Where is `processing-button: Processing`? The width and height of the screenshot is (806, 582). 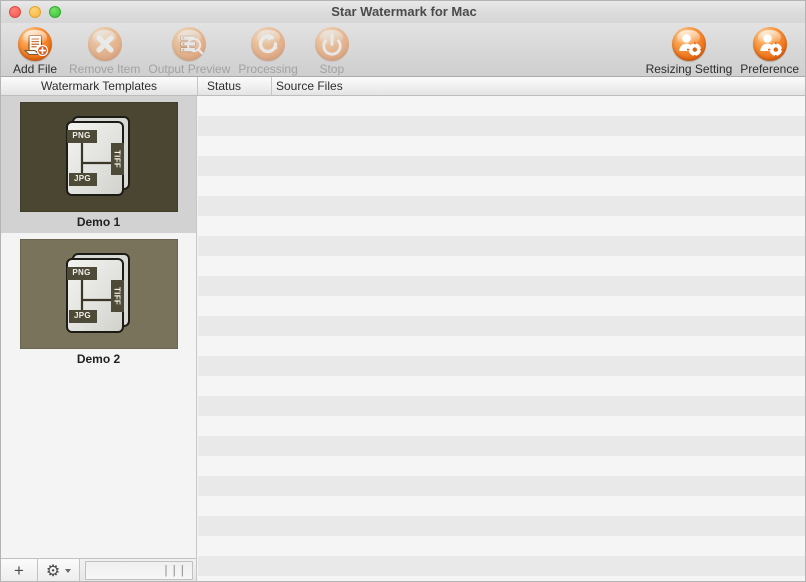 processing-button: Processing is located at coordinates (267, 49).